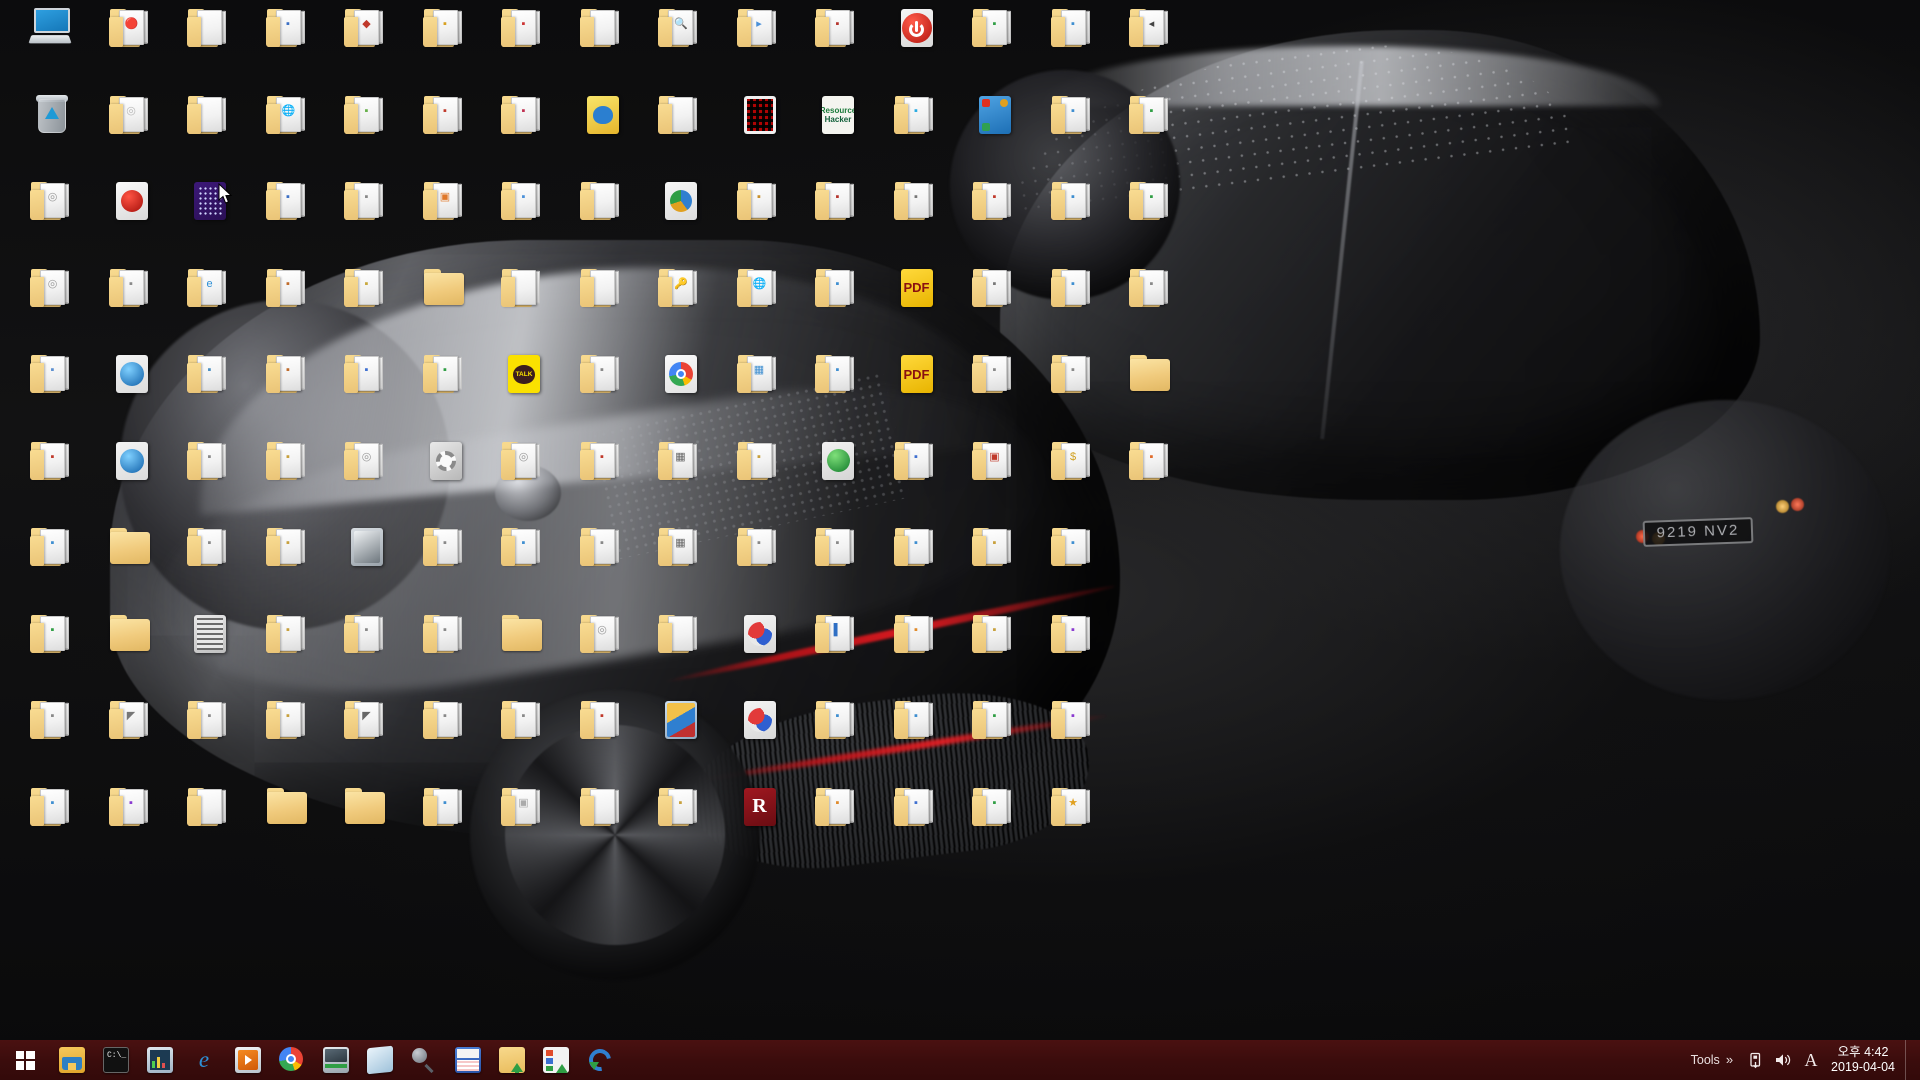  What do you see at coordinates (366, 28) in the screenshot?
I see `folder-icon: ◆` at bounding box center [366, 28].